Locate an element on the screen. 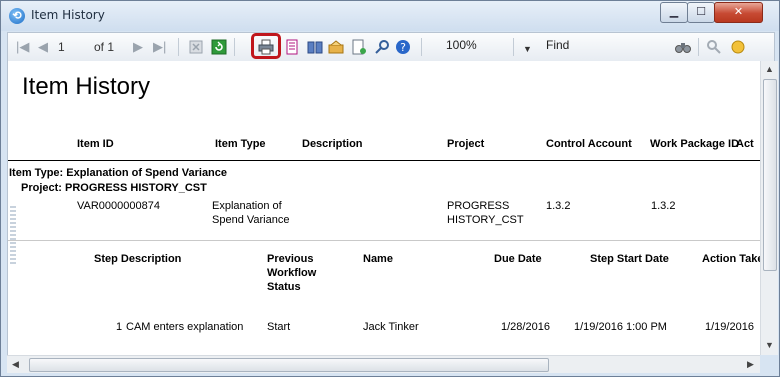  page-count: of 1 is located at coordinates (104, 47).